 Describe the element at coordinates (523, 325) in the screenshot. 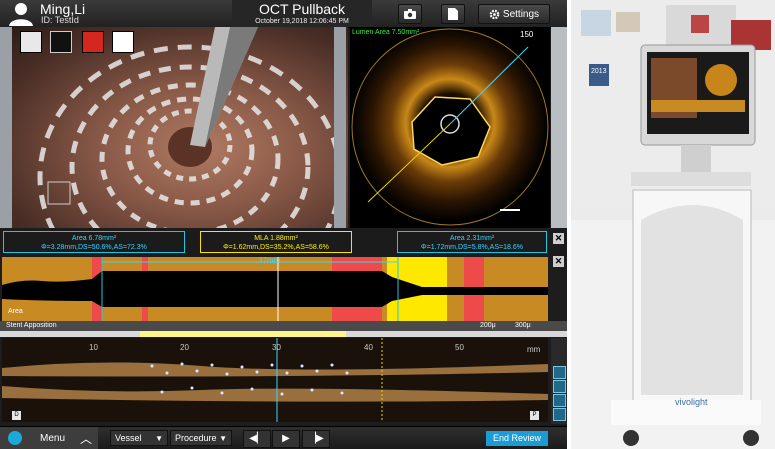

I see `legend-300: 300μ` at that location.